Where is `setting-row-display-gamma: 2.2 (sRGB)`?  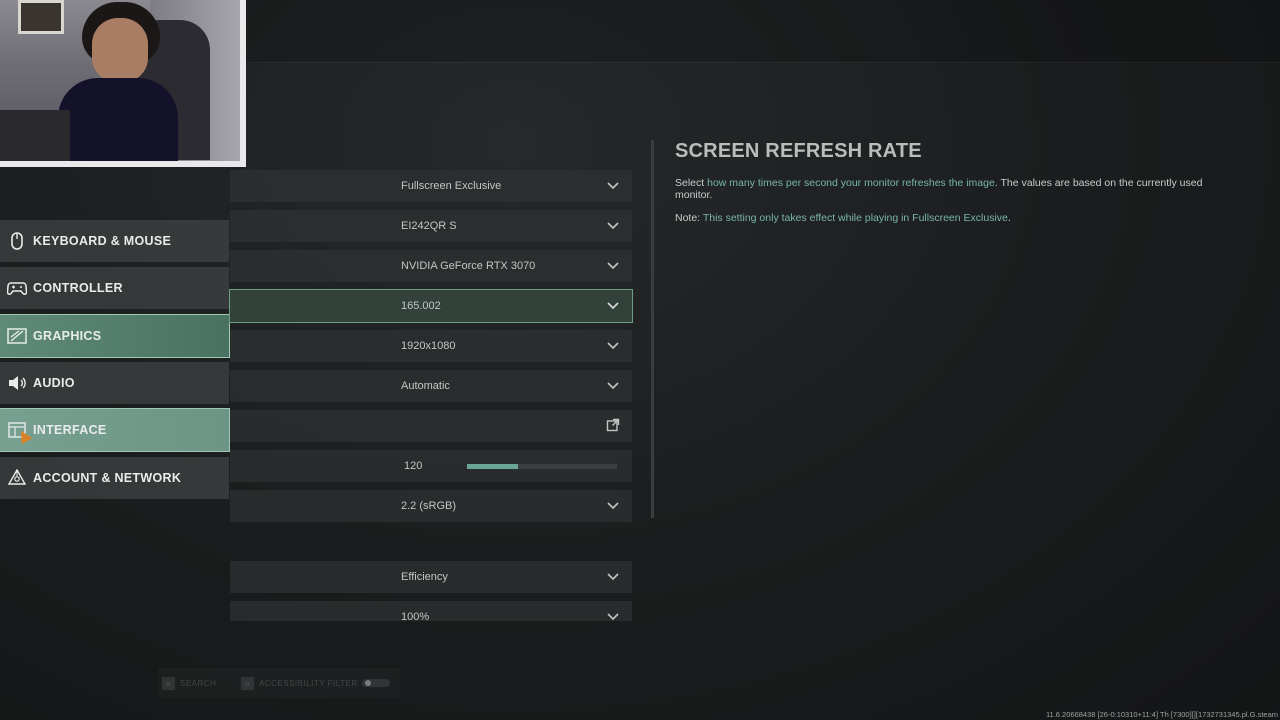
setting-row-display-gamma: 2.2 (sRGB) is located at coordinates (431, 506).